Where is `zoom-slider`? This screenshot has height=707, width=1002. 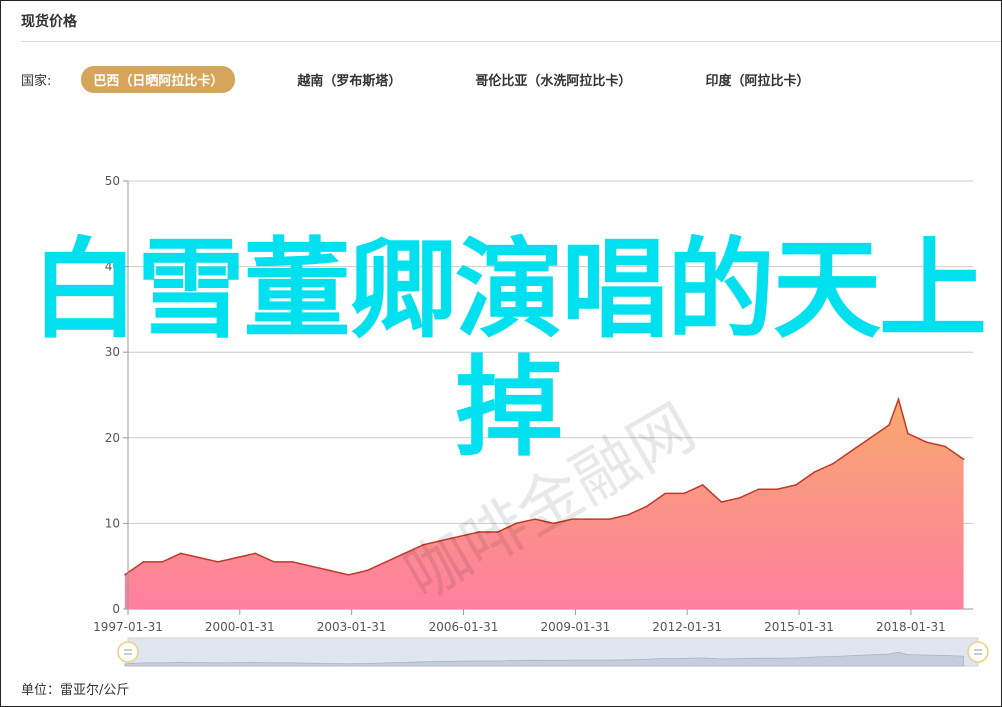
zoom-slider is located at coordinates (553, 652).